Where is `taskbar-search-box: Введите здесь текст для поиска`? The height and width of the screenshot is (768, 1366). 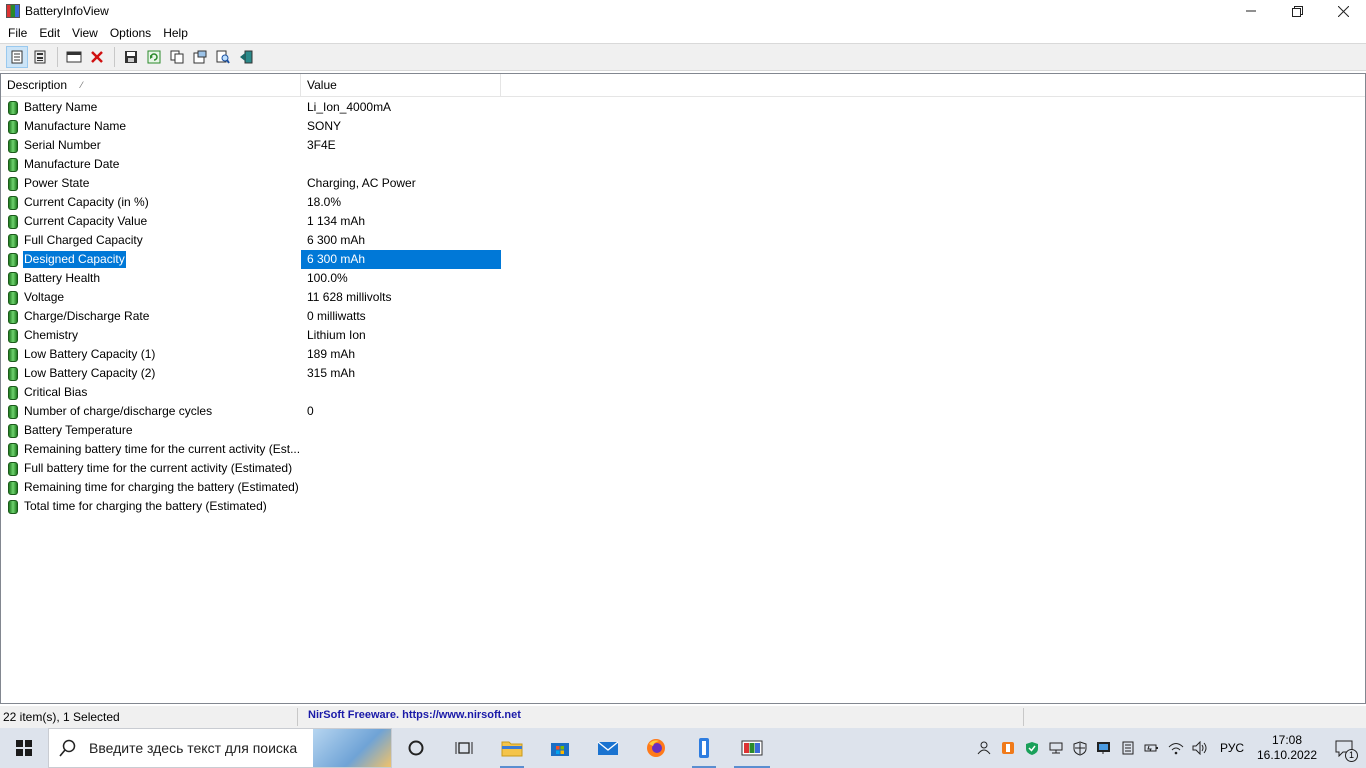 taskbar-search-box: Введите здесь текст для поиска is located at coordinates (220, 748).